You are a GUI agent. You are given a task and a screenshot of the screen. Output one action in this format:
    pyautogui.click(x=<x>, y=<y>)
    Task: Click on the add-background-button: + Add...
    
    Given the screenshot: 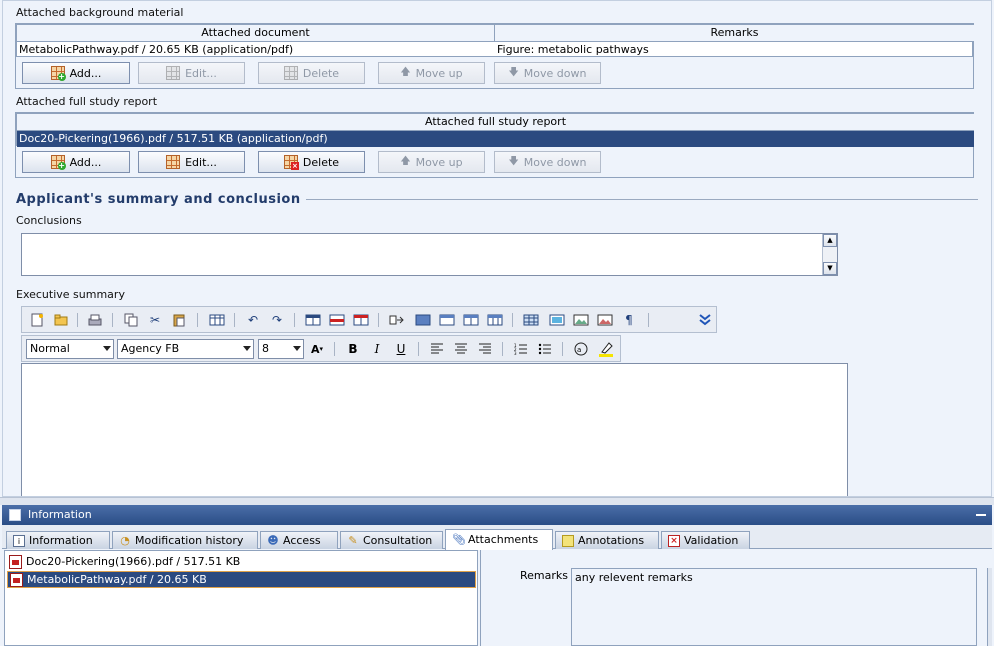 What is the action you would take?
    pyautogui.click(x=76, y=73)
    